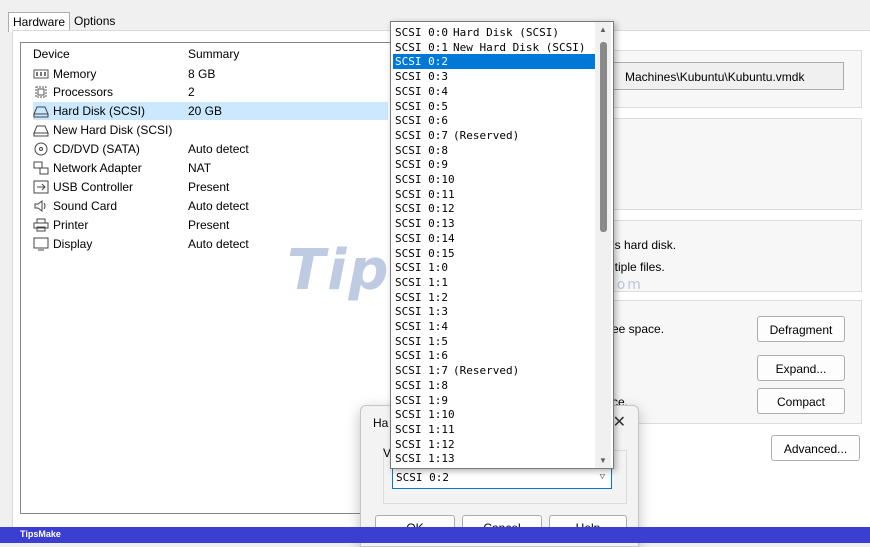 Image resolution: width=870 pixels, height=547 pixels. I want to click on hard-disk-icon, so click(41, 112).